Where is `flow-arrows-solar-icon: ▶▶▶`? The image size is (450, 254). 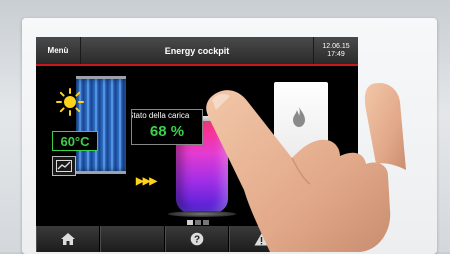 flow-arrows-solar-icon: ▶▶▶ is located at coordinates (146, 181).